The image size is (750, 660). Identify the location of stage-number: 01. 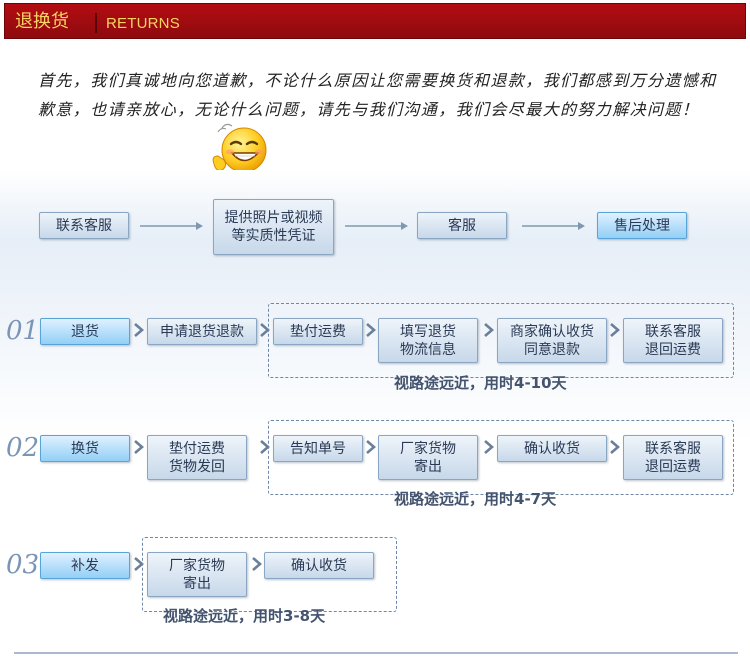
(23, 331).